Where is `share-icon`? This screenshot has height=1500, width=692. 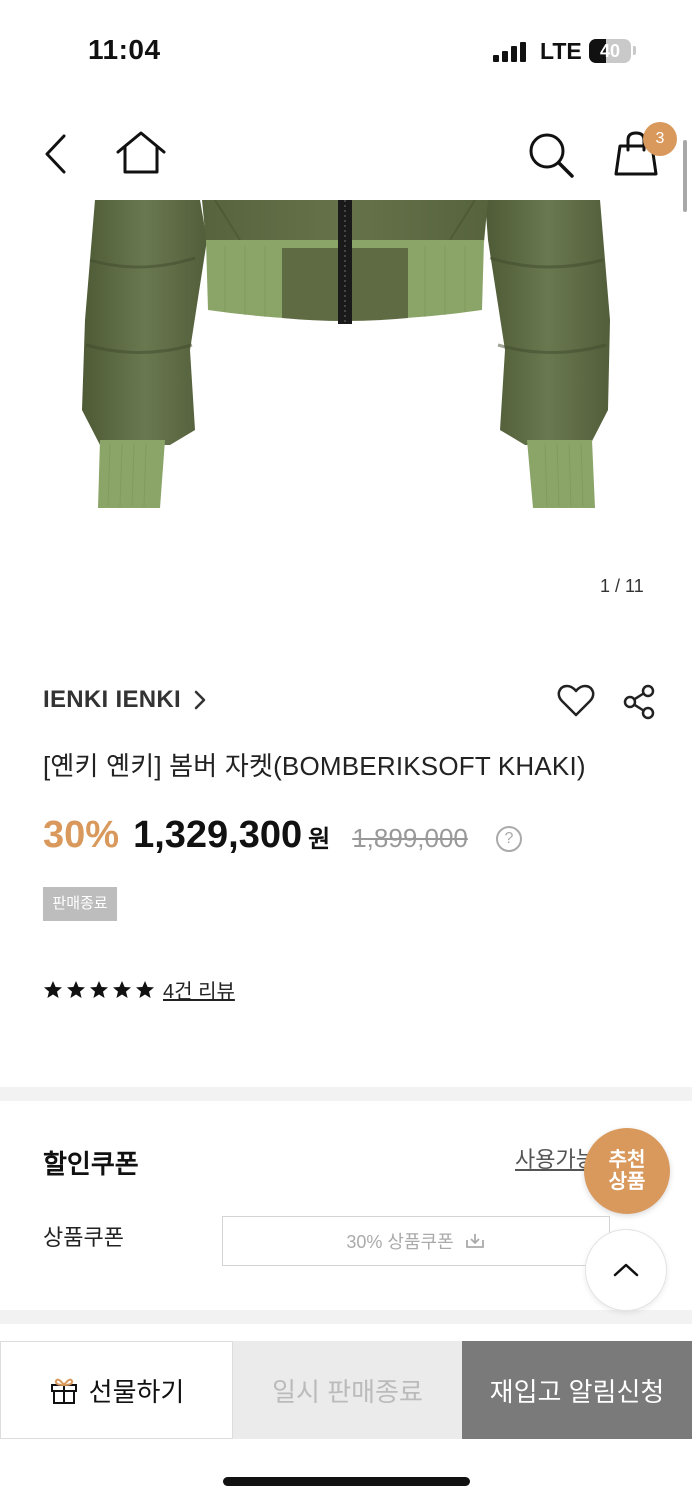 share-icon is located at coordinates (639, 702).